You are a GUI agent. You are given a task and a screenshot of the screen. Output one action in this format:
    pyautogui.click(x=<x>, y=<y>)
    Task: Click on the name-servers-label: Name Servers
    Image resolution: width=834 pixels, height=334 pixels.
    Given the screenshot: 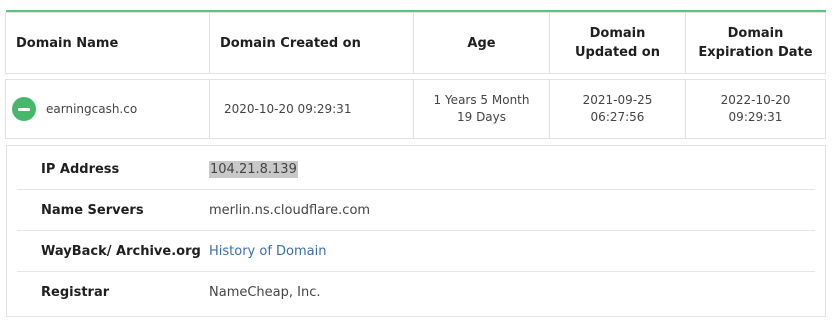 What is the action you would take?
    pyautogui.click(x=92, y=210)
    